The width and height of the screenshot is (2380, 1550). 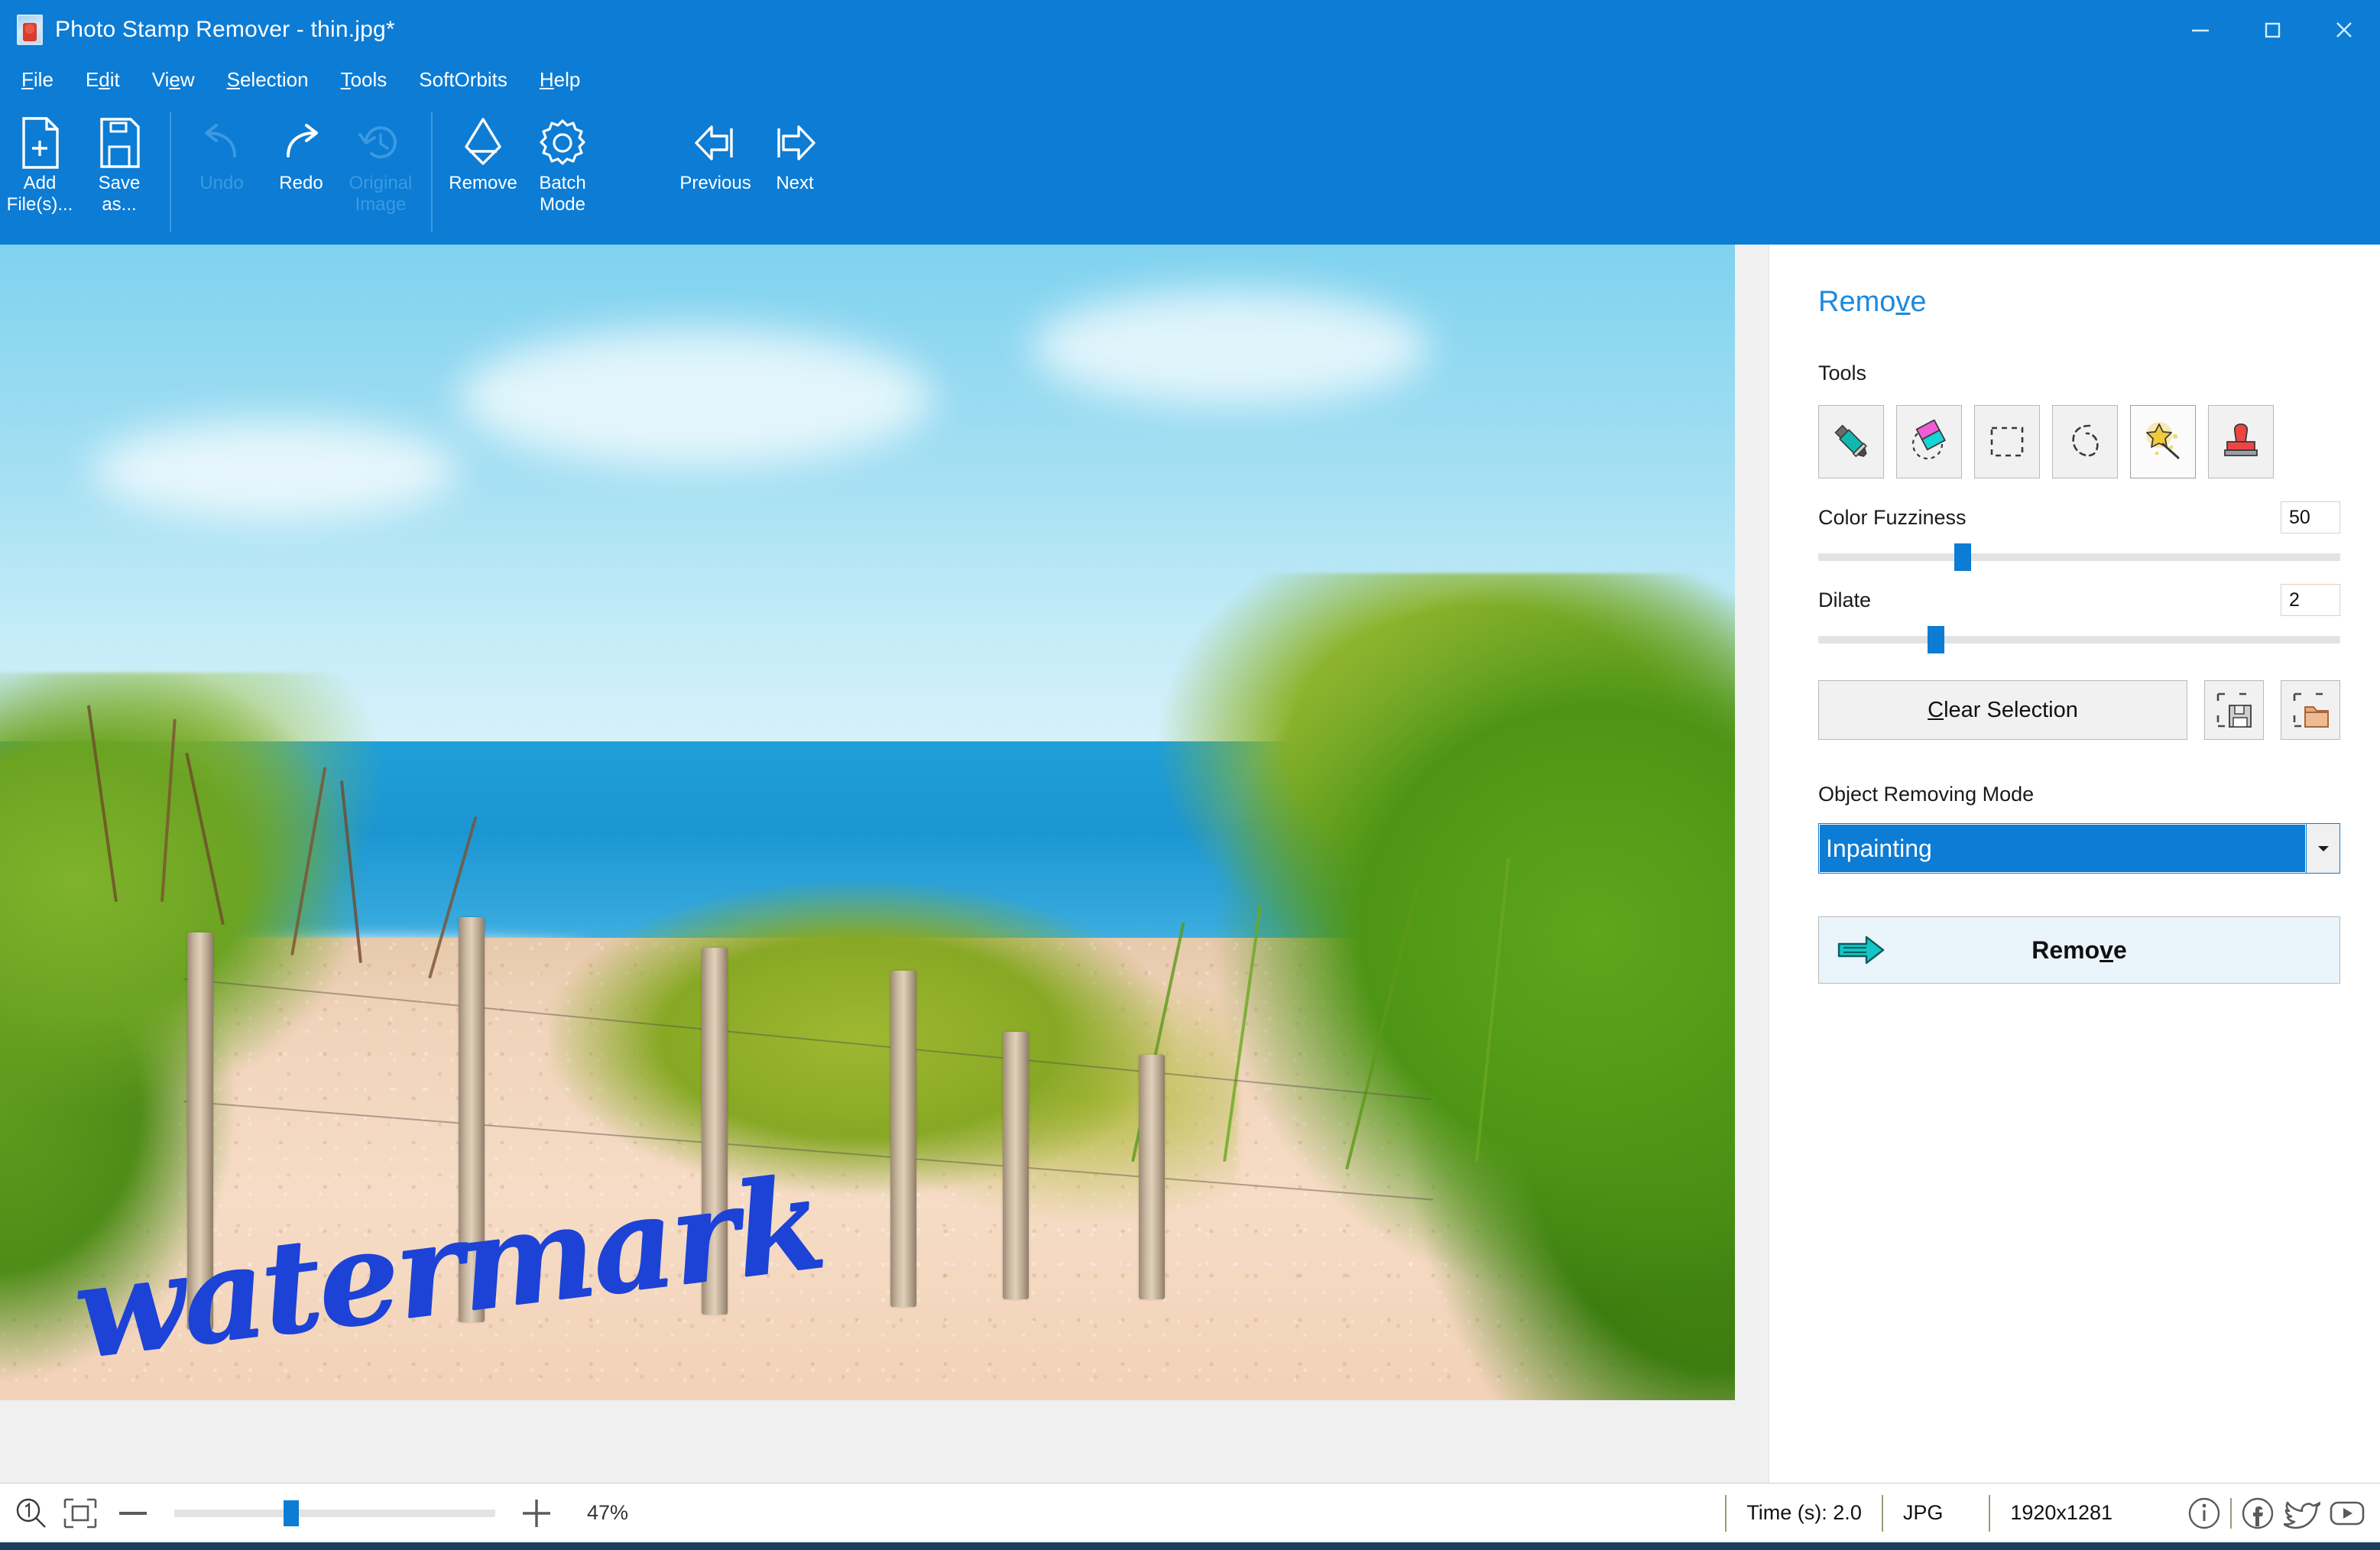 I want to click on dilate-value: 2, so click(x=2310, y=600).